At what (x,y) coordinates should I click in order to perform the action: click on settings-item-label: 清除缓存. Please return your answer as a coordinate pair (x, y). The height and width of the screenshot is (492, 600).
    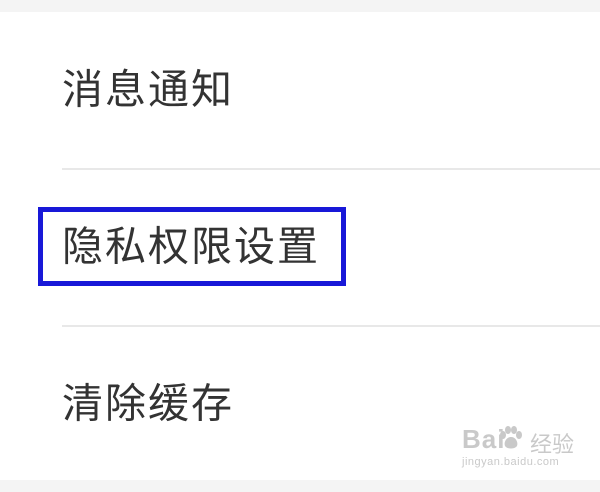
    Looking at the image, I should click on (148, 403).